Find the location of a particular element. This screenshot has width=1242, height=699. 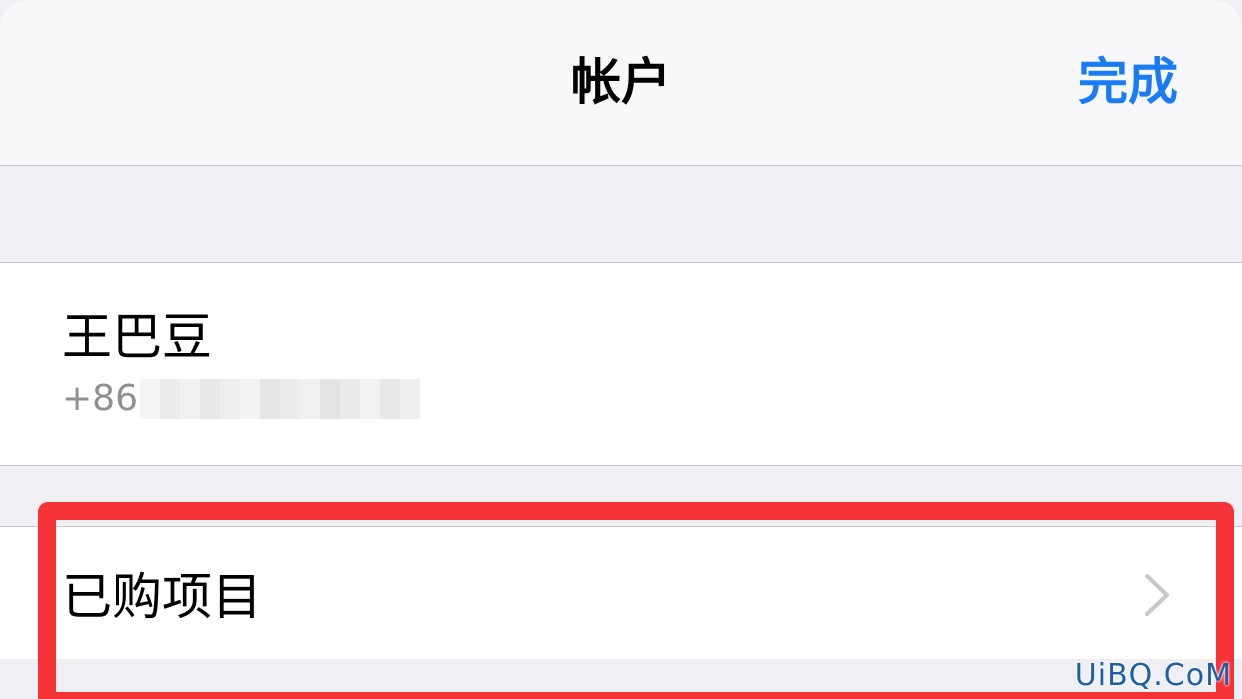

phone-number: +86 is located at coordinates (241, 399).